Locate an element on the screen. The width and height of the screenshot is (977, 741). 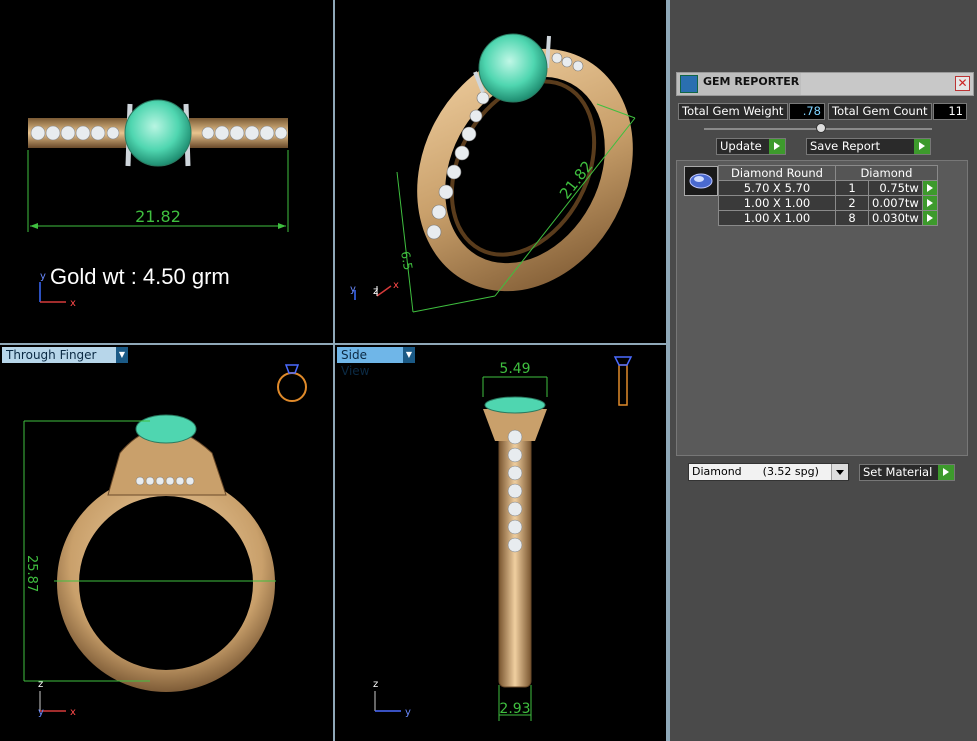
save-report-button: Save Report is located at coordinates (868, 146).